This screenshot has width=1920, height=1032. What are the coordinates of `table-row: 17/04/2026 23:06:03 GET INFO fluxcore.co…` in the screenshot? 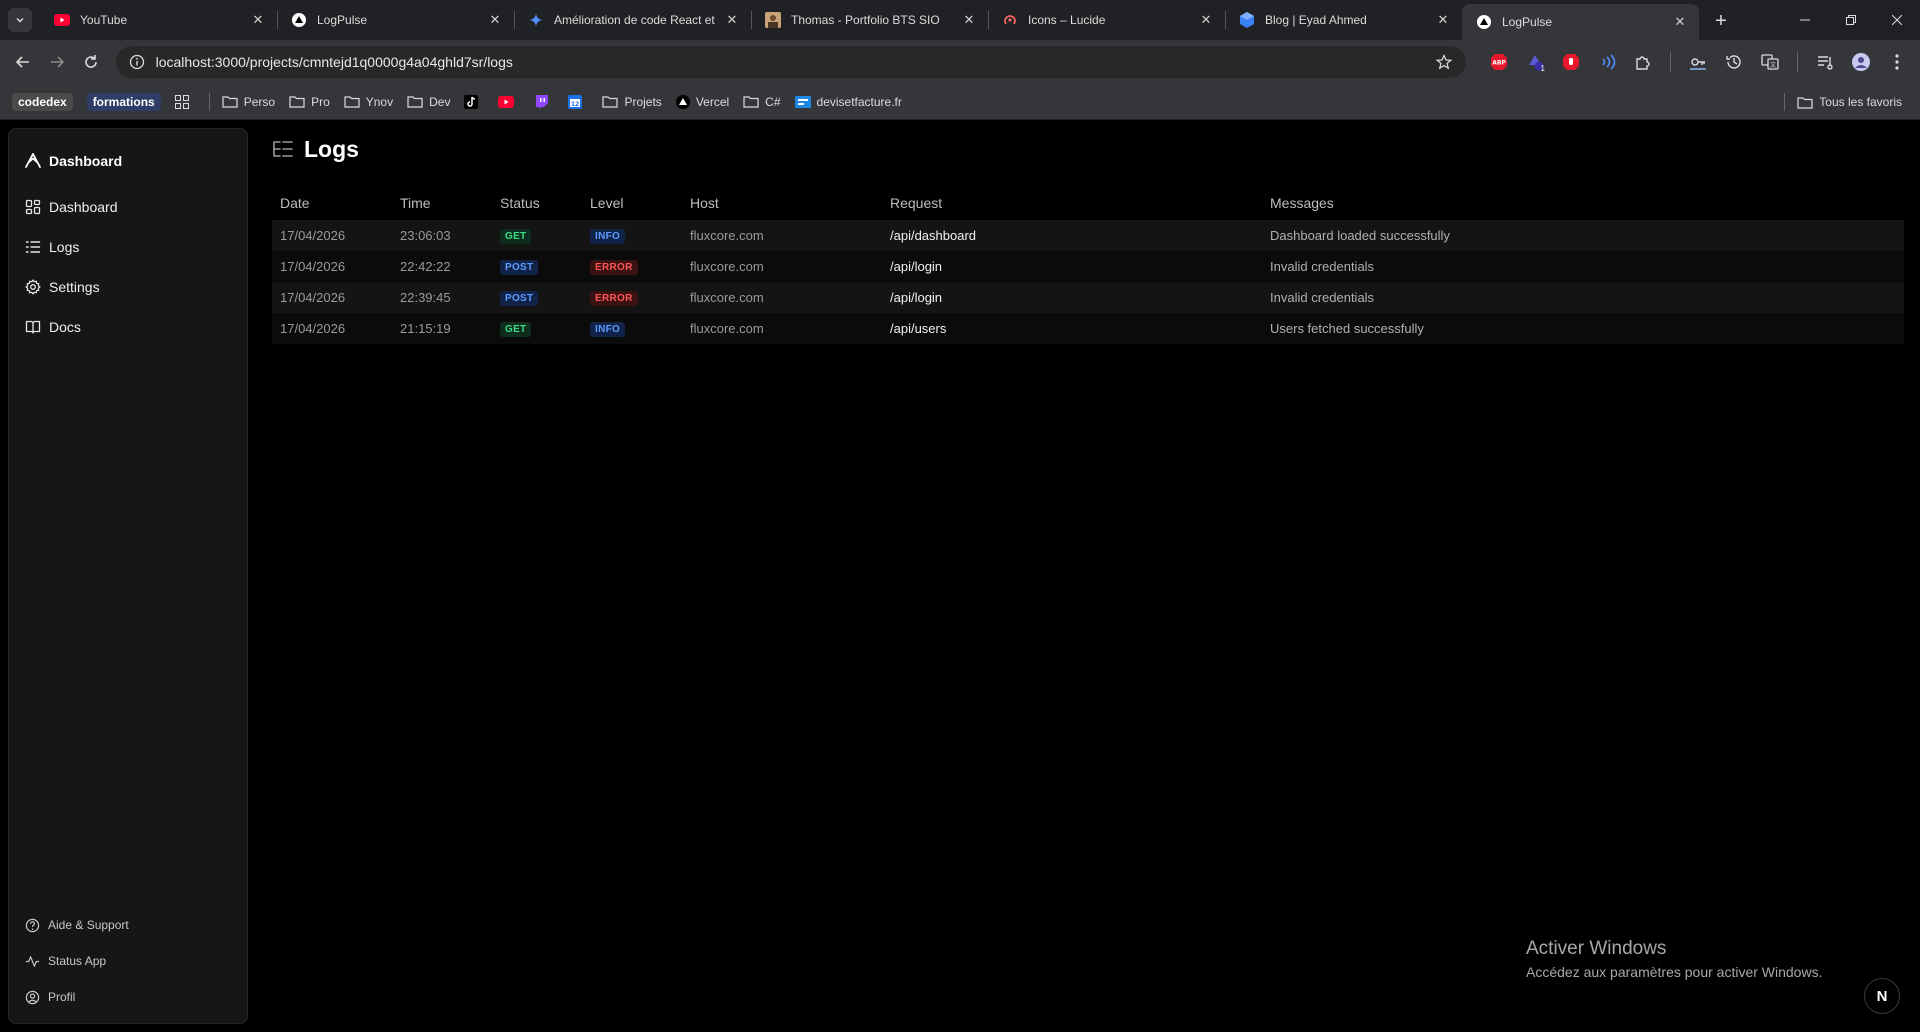 It's located at (1088, 235).